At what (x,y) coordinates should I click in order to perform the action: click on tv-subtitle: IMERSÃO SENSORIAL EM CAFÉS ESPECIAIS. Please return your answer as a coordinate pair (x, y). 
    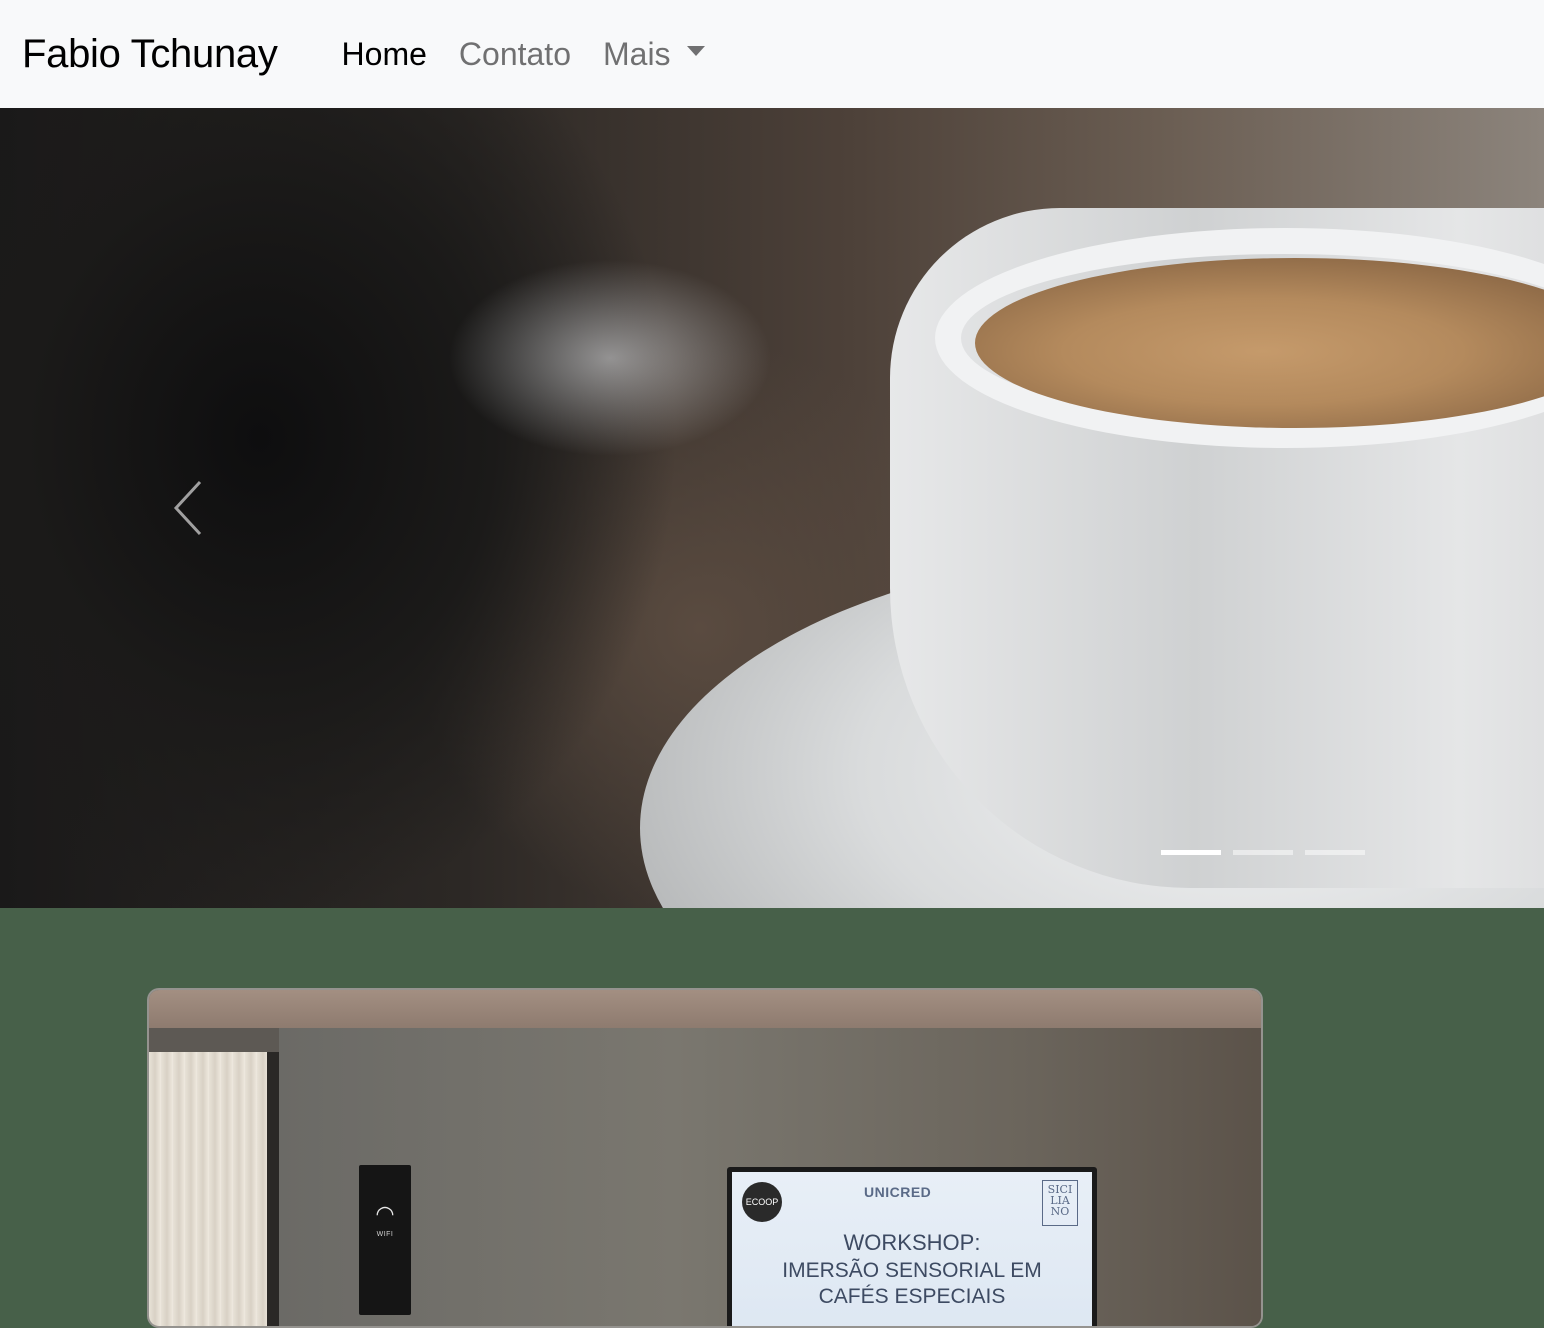
    Looking at the image, I should click on (912, 1284).